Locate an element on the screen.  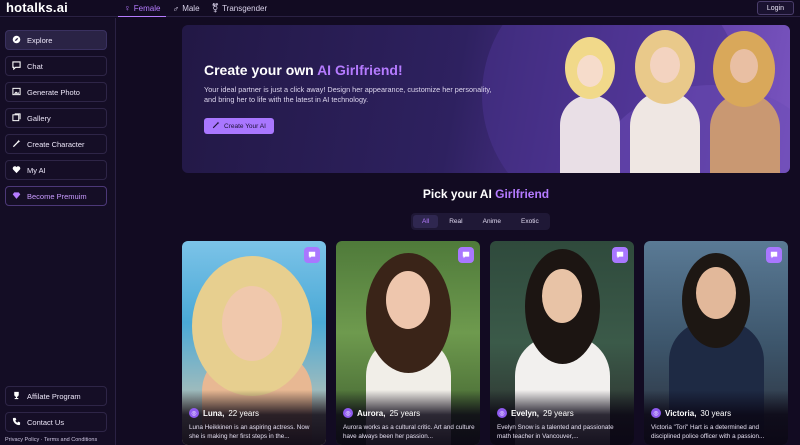
character-name: Evelyn, is located at coordinates (525, 413).